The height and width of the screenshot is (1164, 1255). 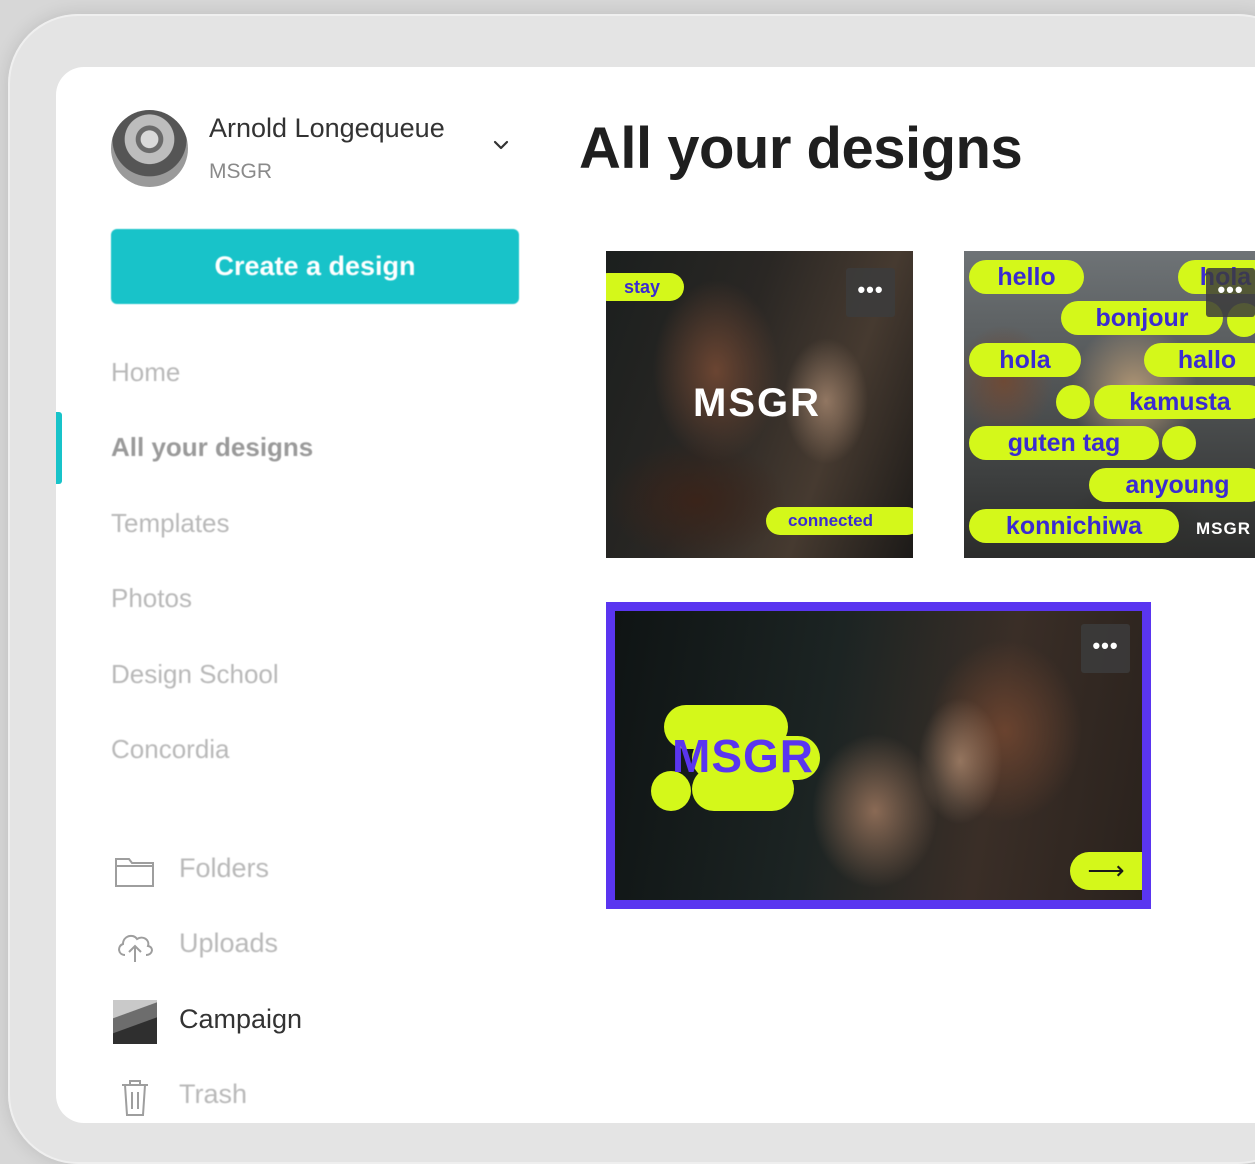 What do you see at coordinates (135, 1022) in the screenshot?
I see `campaign-thumbnail` at bounding box center [135, 1022].